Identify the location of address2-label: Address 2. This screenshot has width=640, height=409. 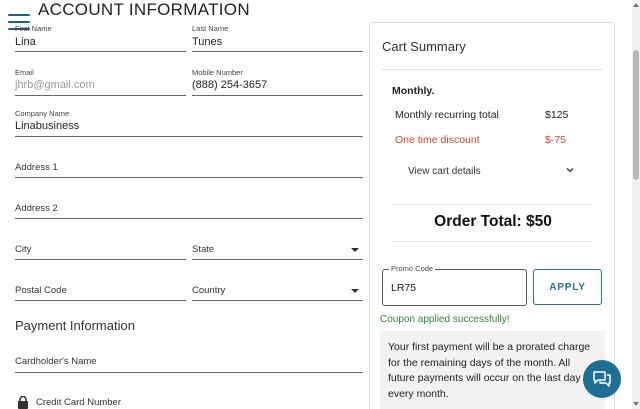
(36, 208).